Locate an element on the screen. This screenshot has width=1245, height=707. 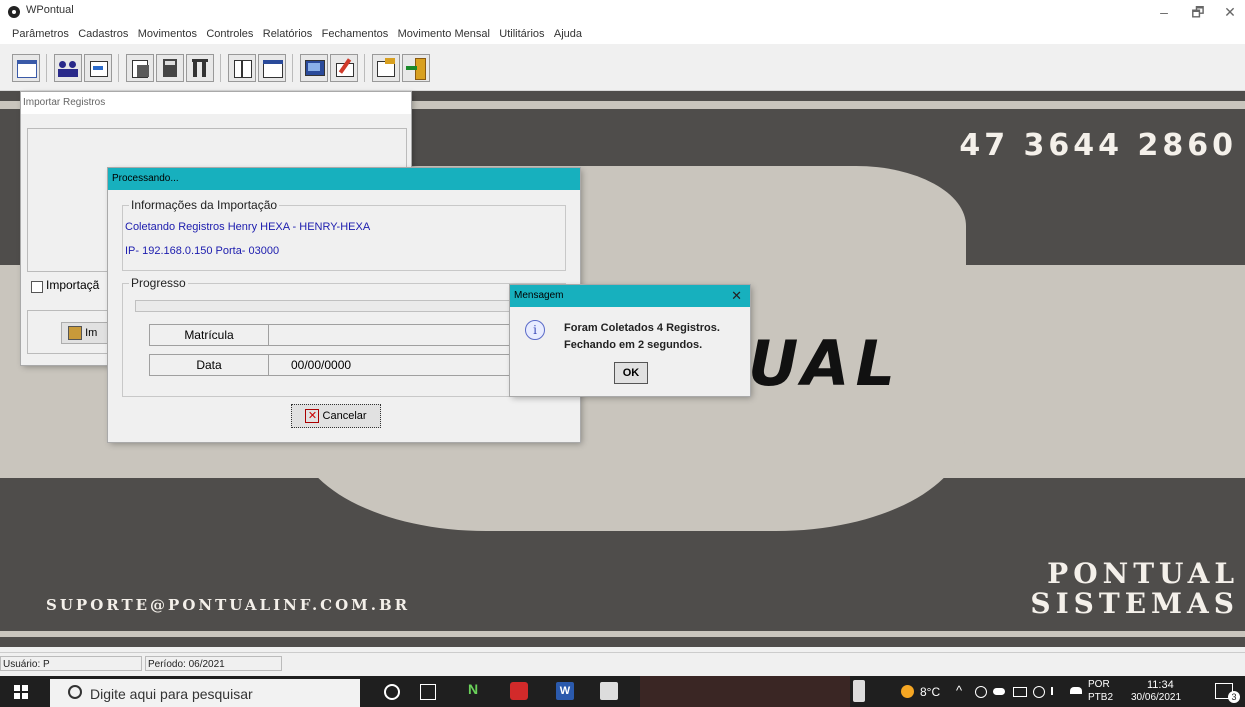
close-window-button: ✕ is located at coordinates (1228, 12).